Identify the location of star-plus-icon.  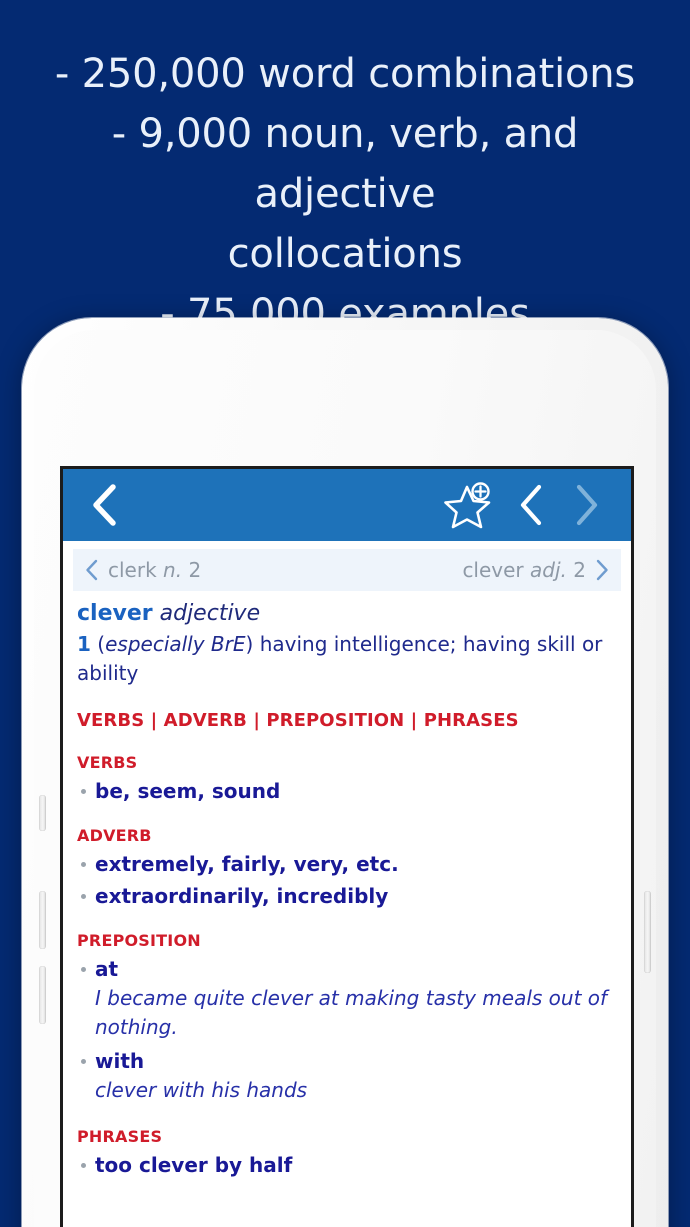
(468, 505).